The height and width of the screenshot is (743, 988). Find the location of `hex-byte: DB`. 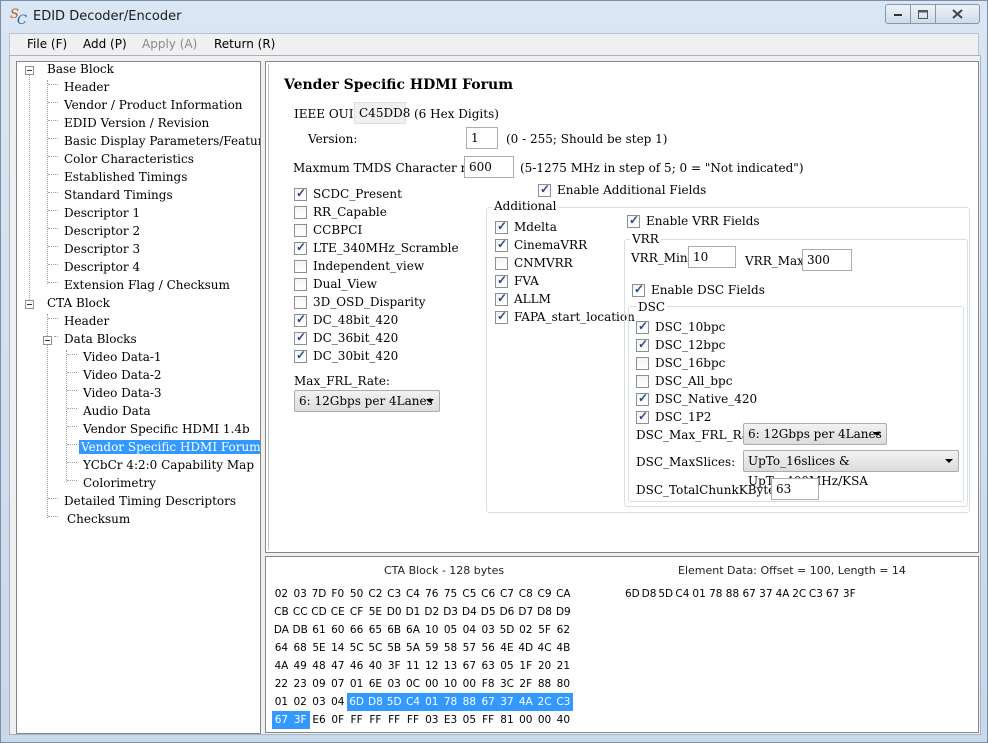

hex-byte: DB is located at coordinates (300, 630).